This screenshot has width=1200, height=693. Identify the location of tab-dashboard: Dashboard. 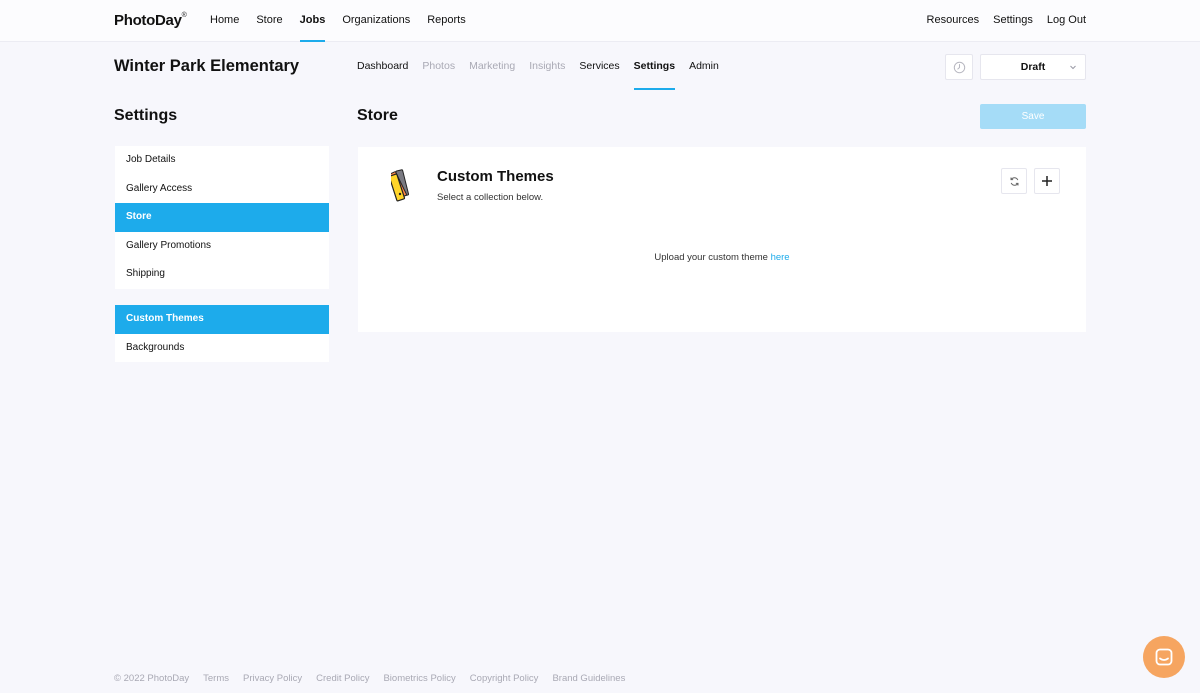
(382, 69).